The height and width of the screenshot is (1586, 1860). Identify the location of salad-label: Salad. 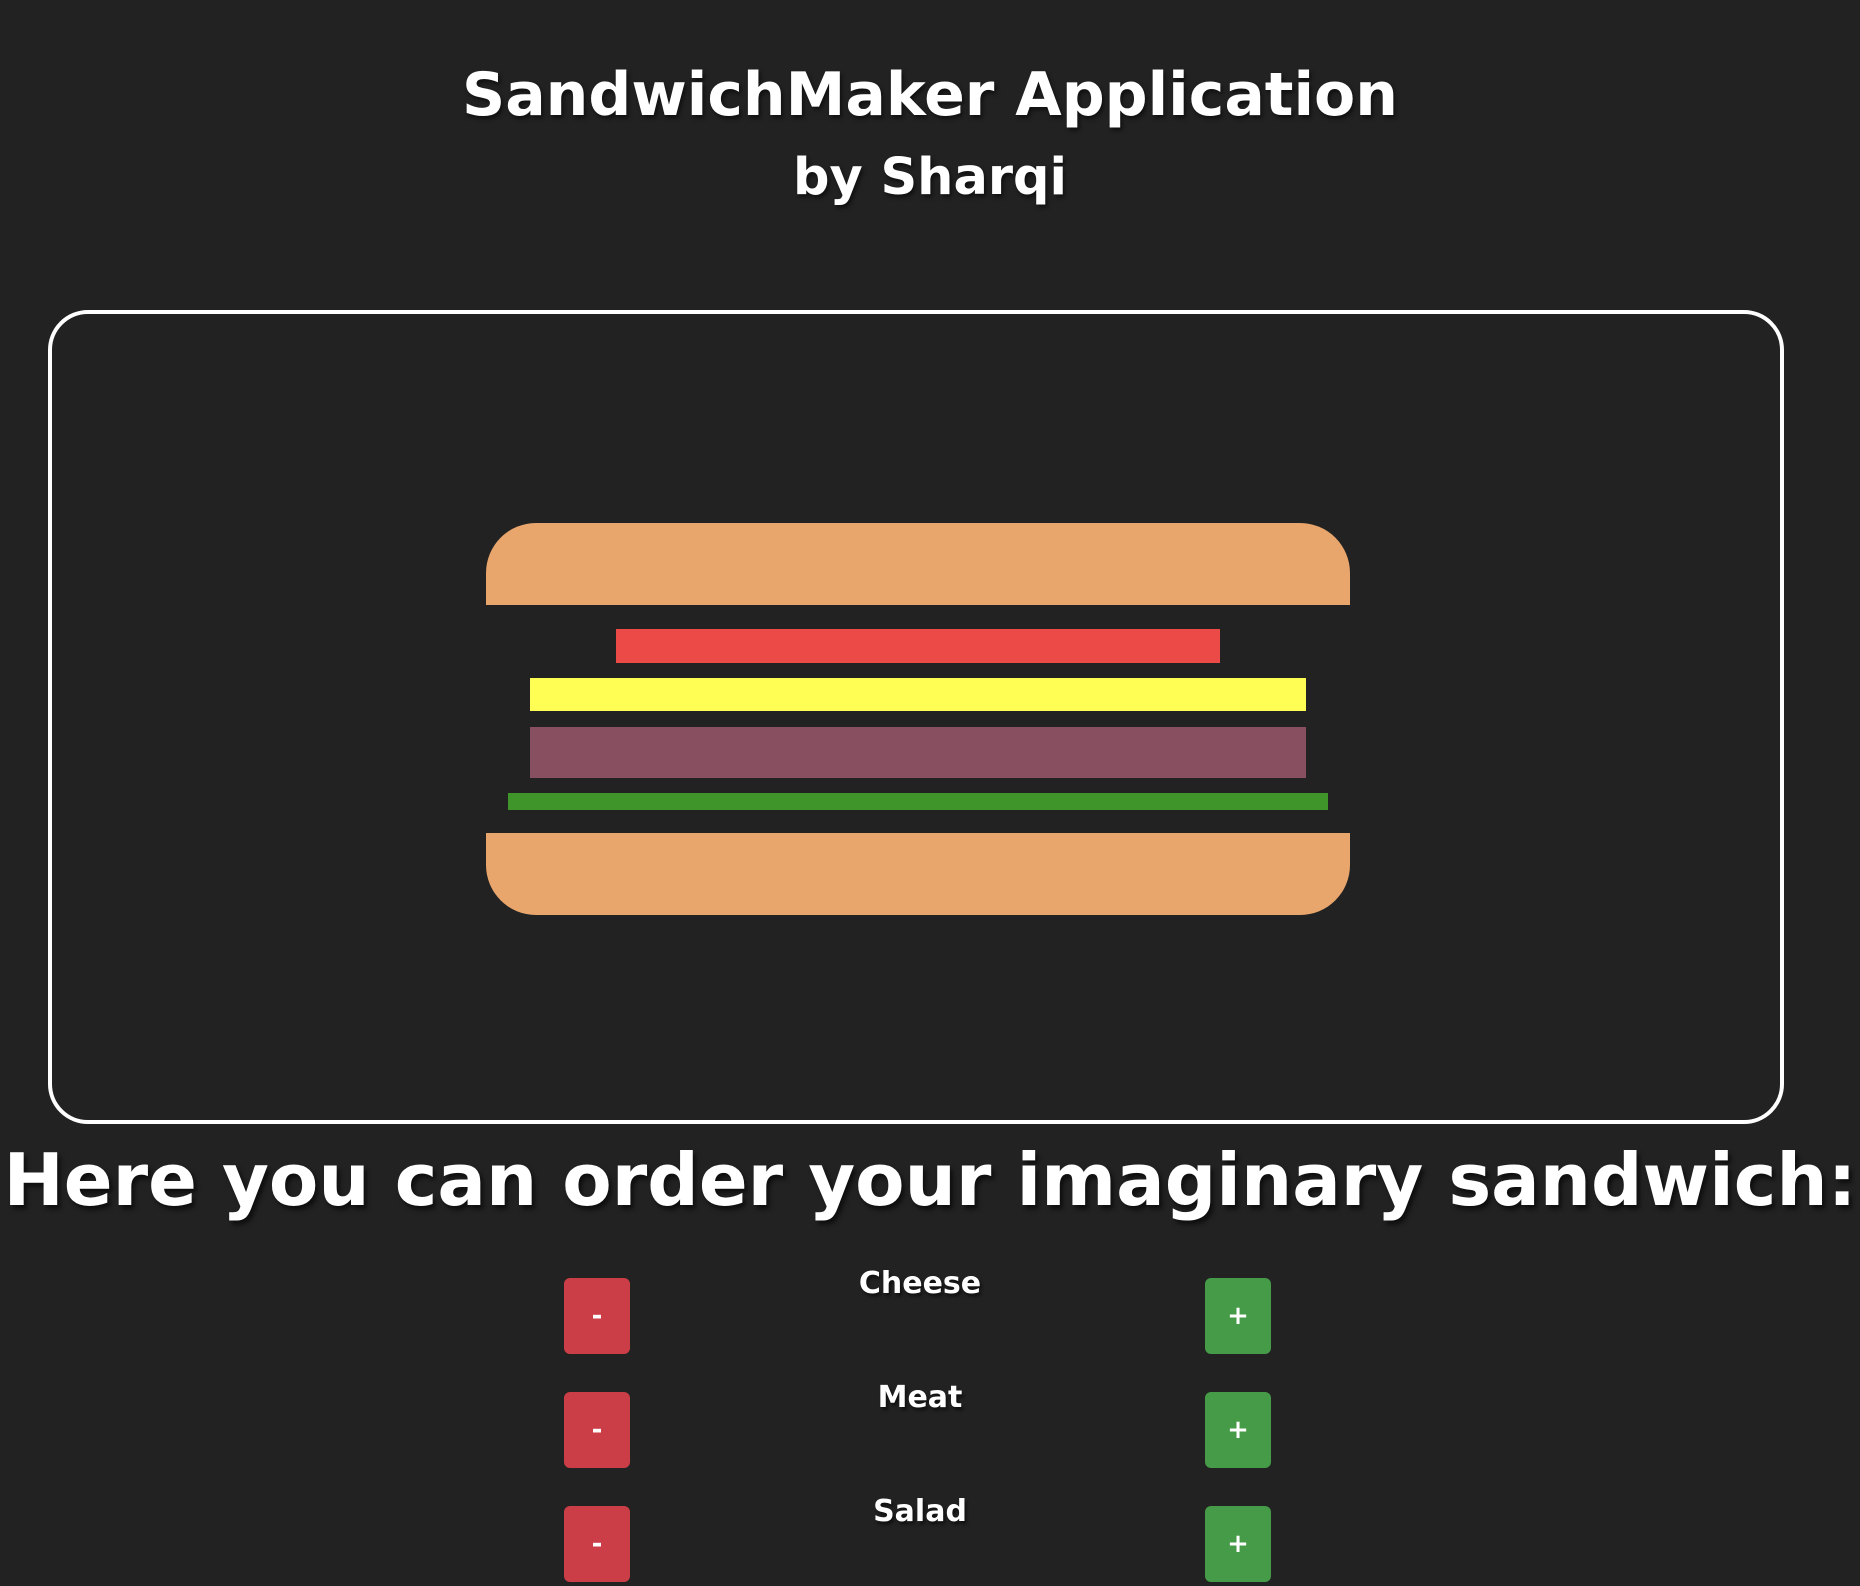
(920, 1511).